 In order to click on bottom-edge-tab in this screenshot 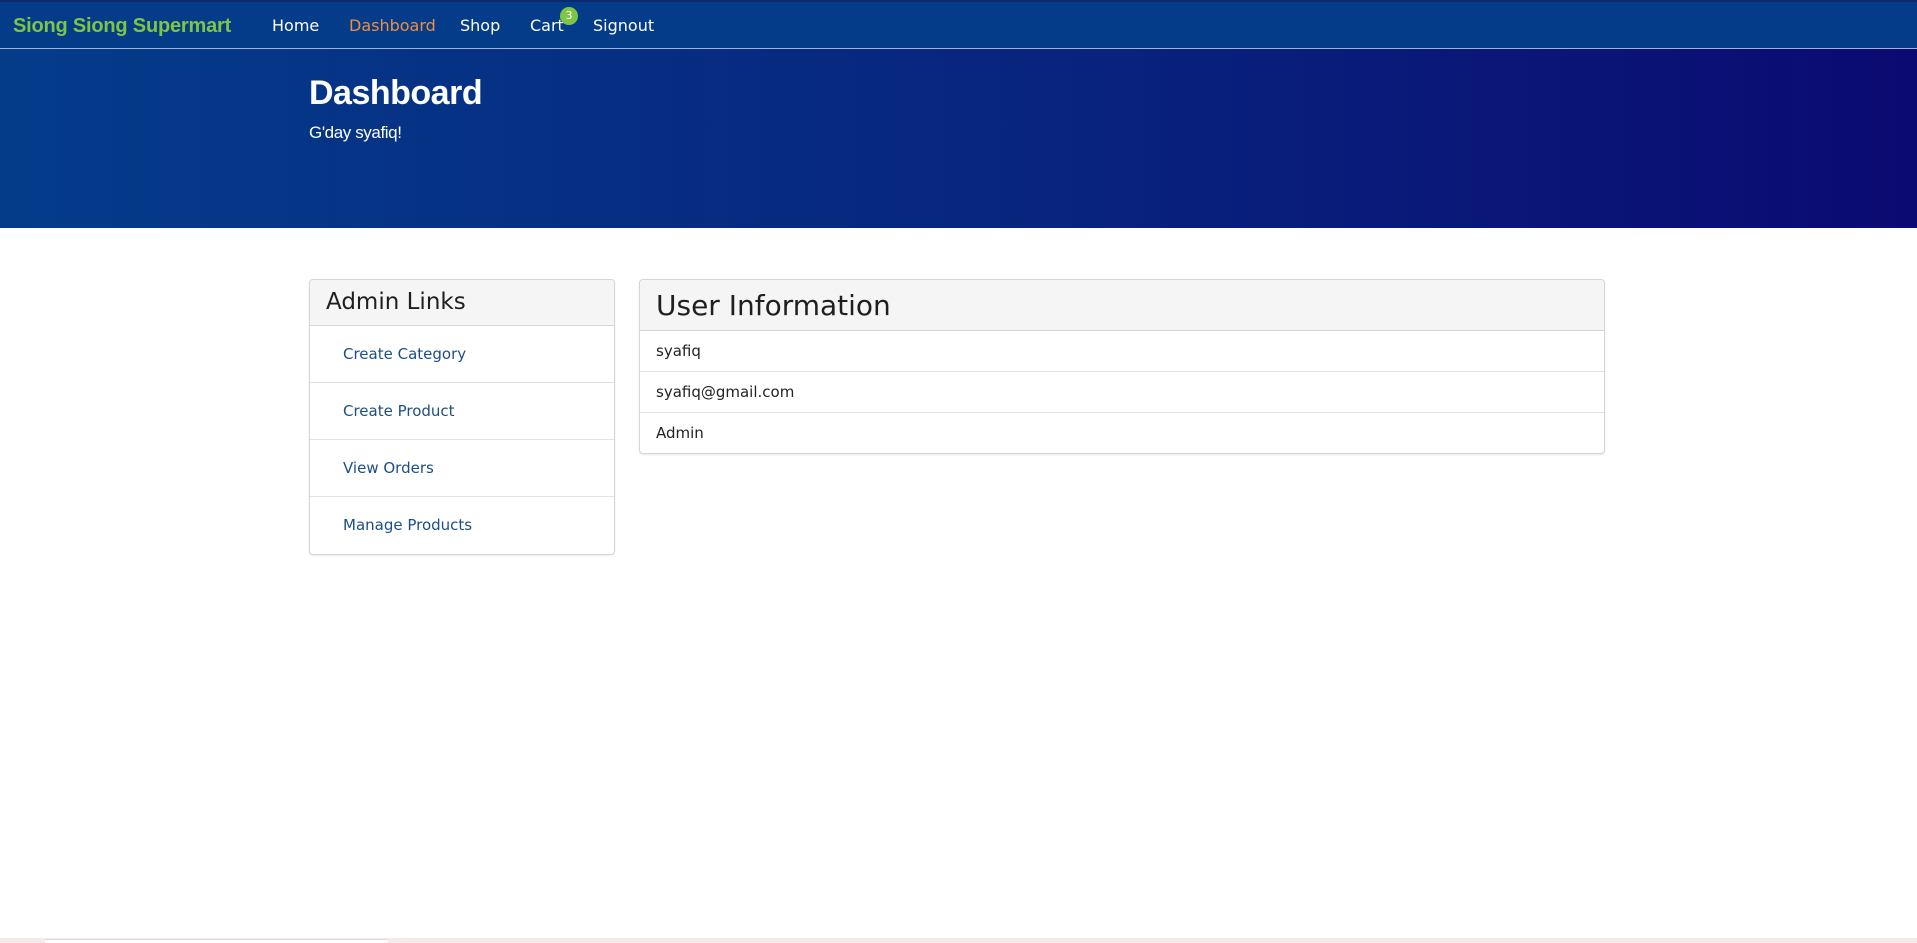, I will do `click(216, 941)`.